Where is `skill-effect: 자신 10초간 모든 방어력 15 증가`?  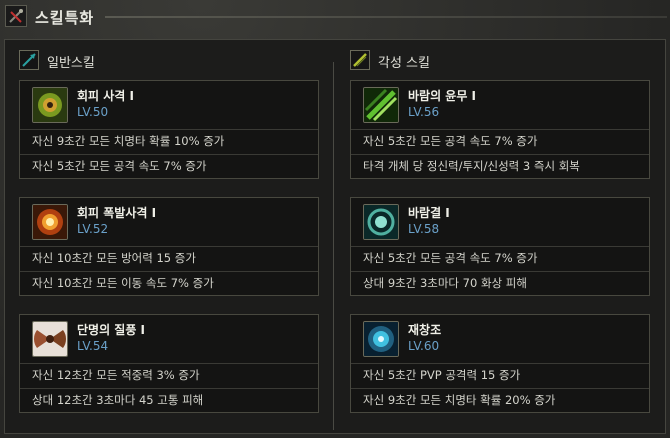 skill-effect: 자신 10초간 모든 방어력 15 증가 is located at coordinates (169, 258).